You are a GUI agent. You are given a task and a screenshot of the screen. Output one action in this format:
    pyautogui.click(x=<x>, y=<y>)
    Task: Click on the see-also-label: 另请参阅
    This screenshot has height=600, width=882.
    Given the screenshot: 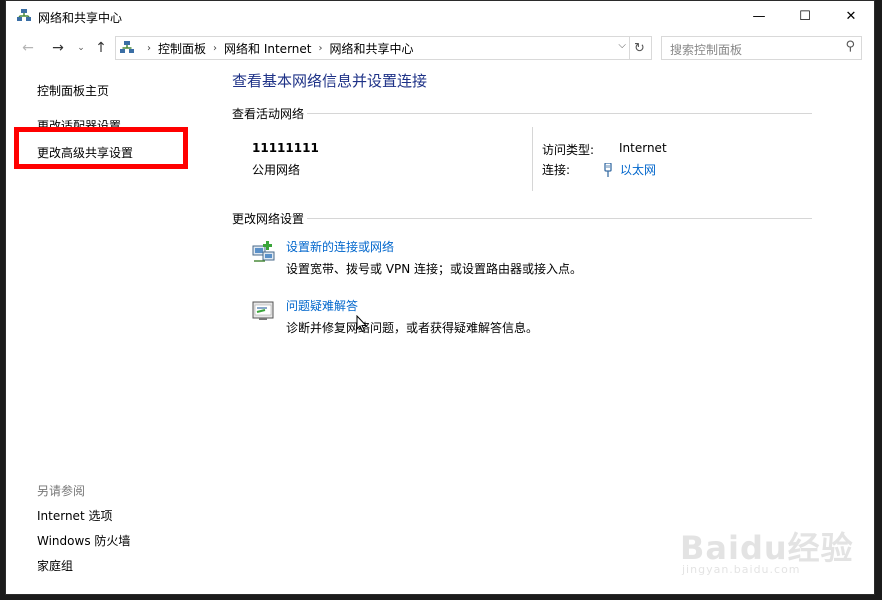 What is the action you would take?
    pyautogui.click(x=61, y=491)
    